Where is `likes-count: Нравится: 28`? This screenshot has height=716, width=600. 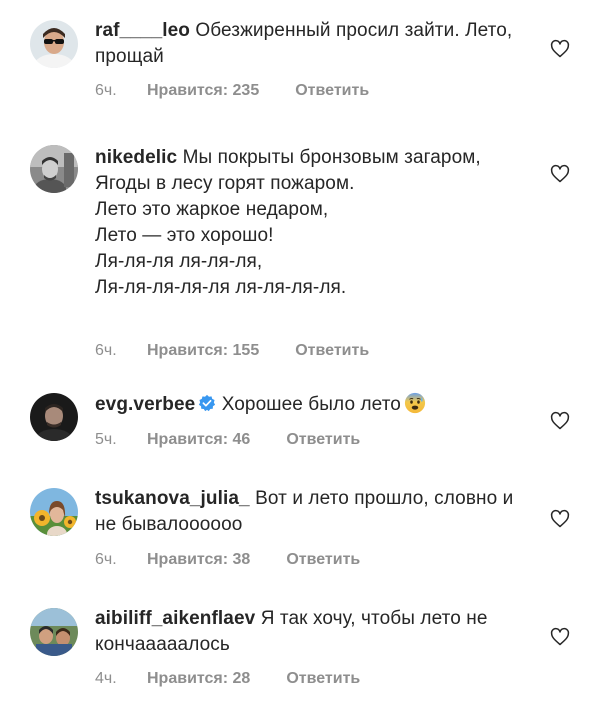 likes-count: Нравится: 28 is located at coordinates (198, 679).